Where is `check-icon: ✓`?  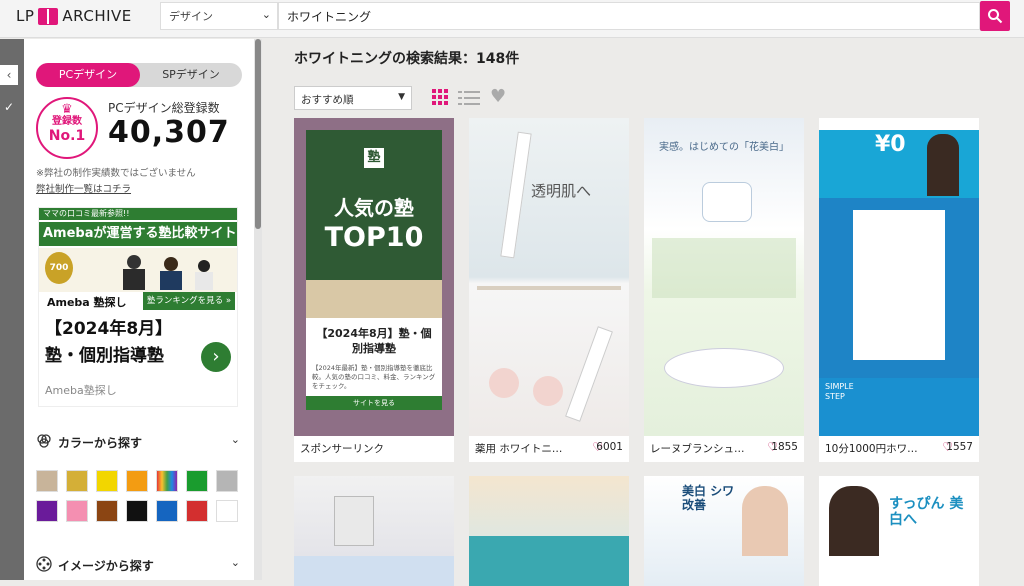 check-icon: ✓ is located at coordinates (9, 107).